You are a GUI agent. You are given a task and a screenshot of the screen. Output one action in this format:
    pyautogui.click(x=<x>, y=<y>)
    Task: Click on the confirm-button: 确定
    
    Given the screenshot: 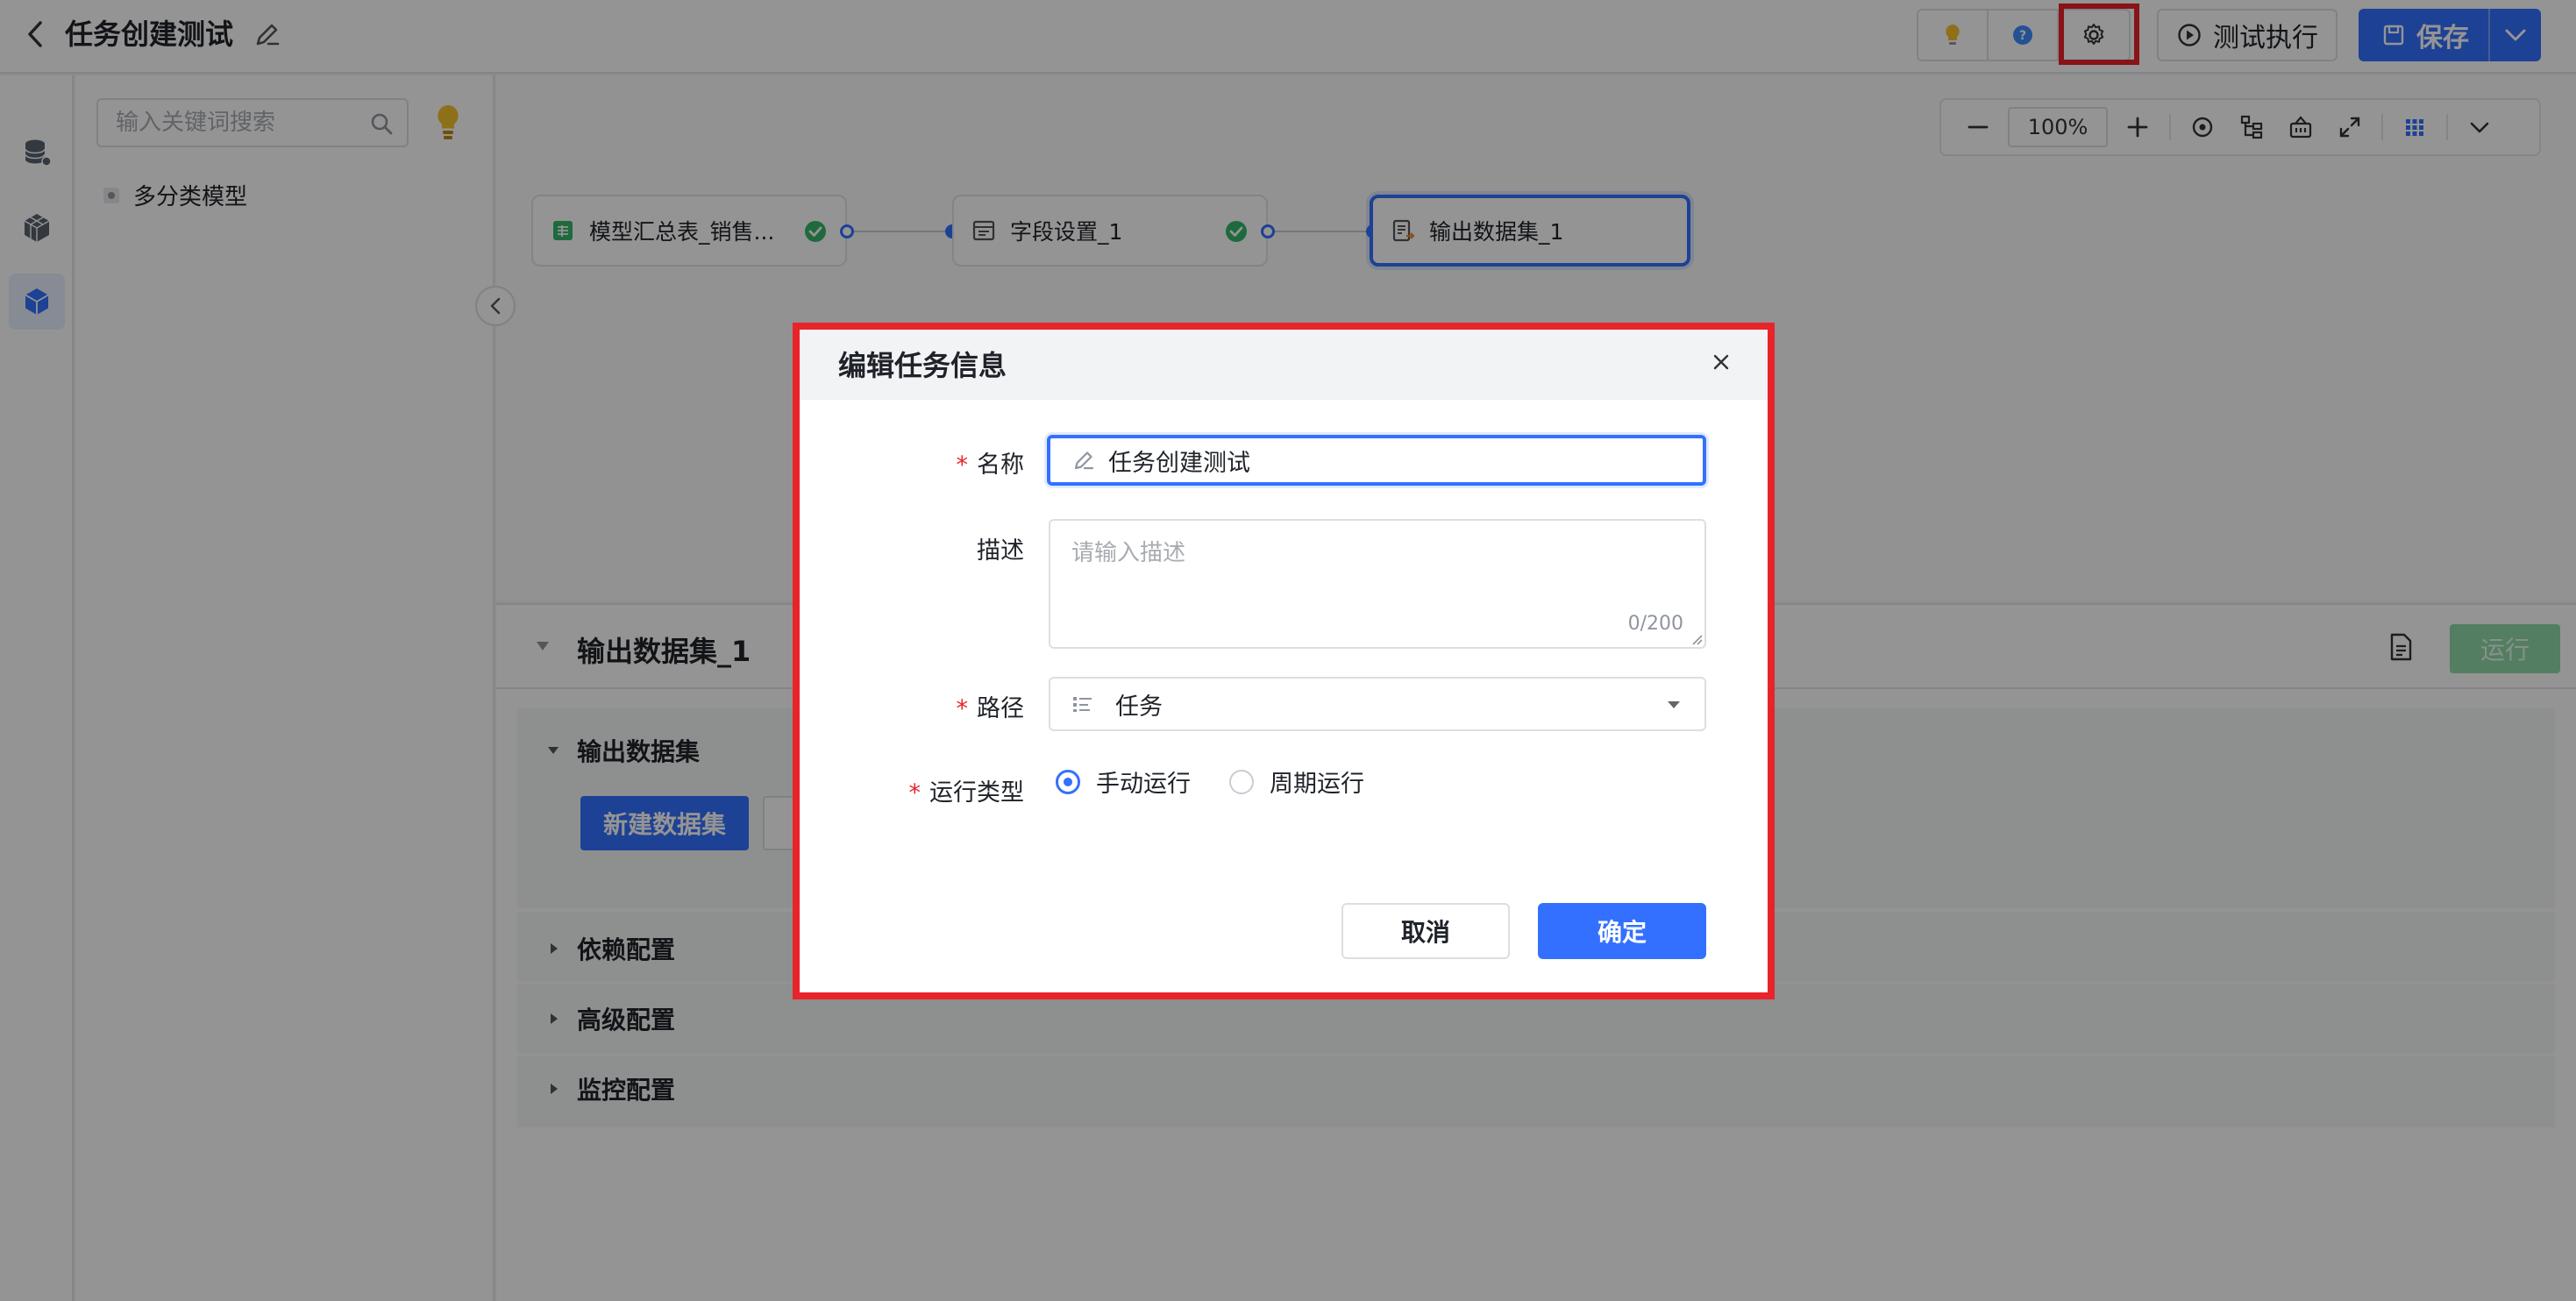 What is the action you would take?
    pyautogui.click(x=1622, y=931)
    